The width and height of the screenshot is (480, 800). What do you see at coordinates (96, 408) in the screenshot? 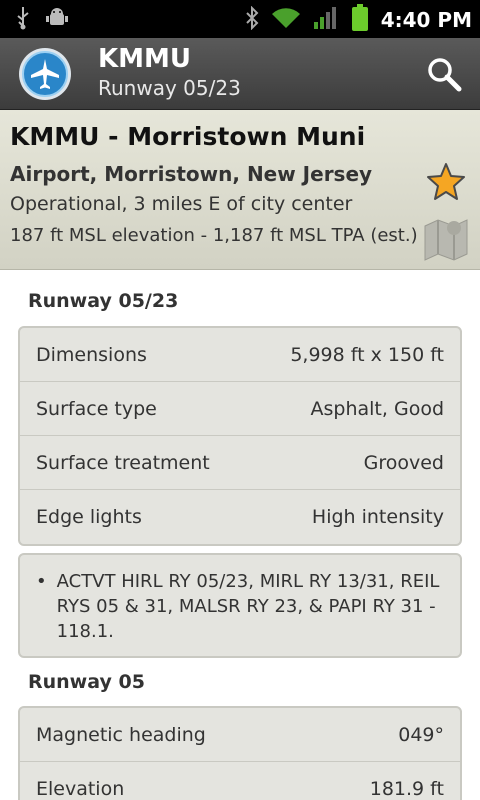
I see `row-label: Surface type` at bounding box center [96, 408].